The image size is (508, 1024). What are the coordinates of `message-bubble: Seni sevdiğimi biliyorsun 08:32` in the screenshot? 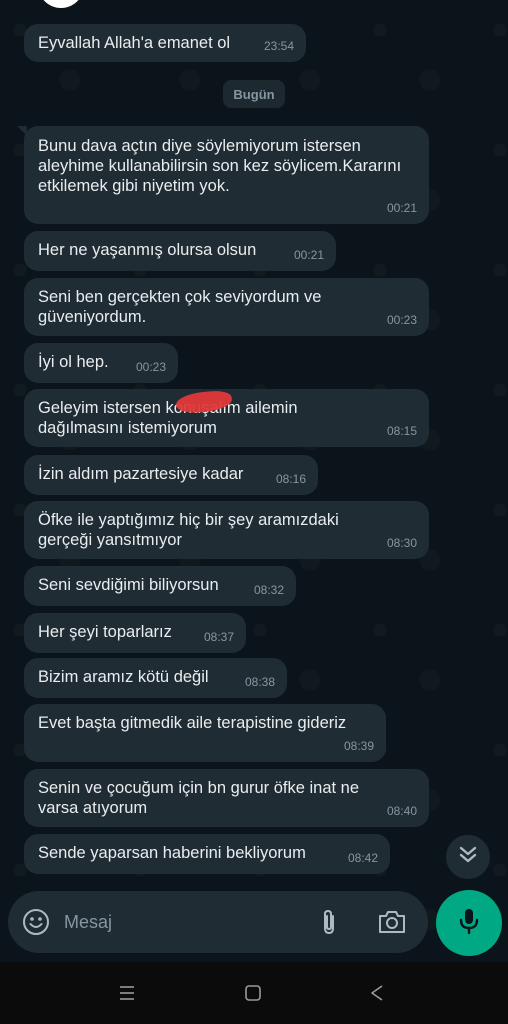 It's located at (160, 586).